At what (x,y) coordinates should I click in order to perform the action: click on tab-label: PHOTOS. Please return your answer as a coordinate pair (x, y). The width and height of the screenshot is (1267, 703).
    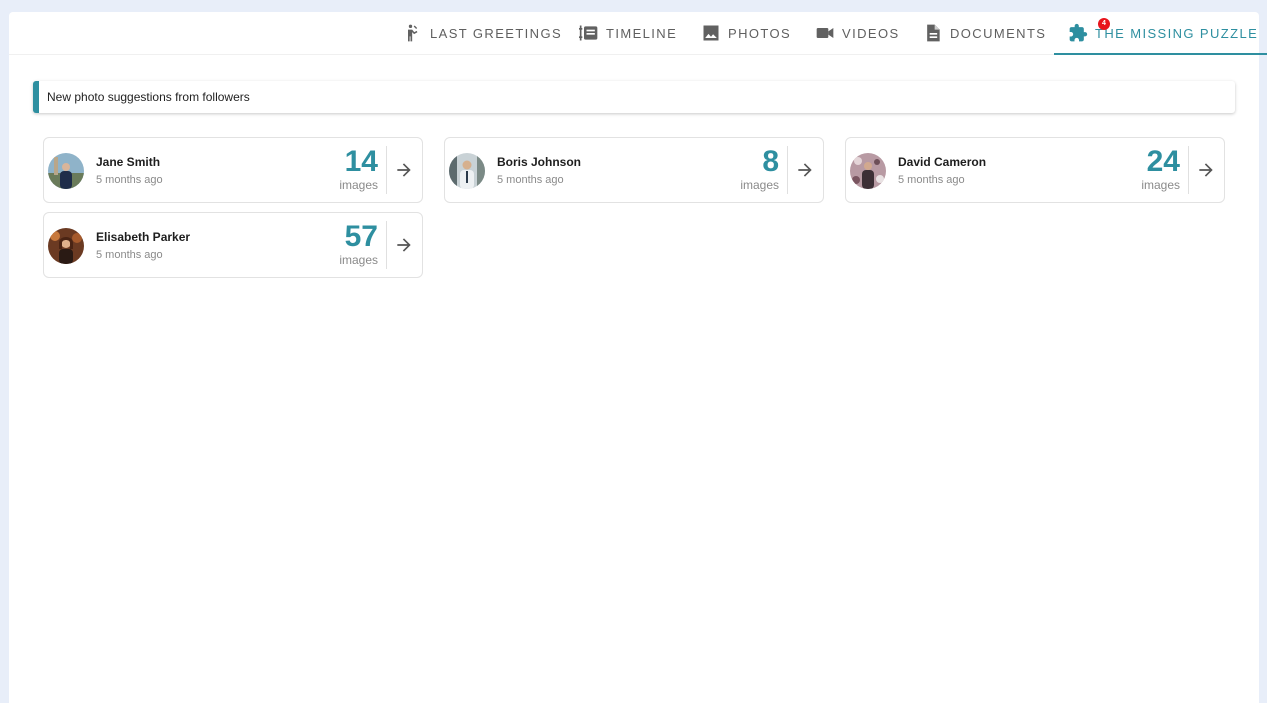
    Looking at the image, I should click on (760, 33).